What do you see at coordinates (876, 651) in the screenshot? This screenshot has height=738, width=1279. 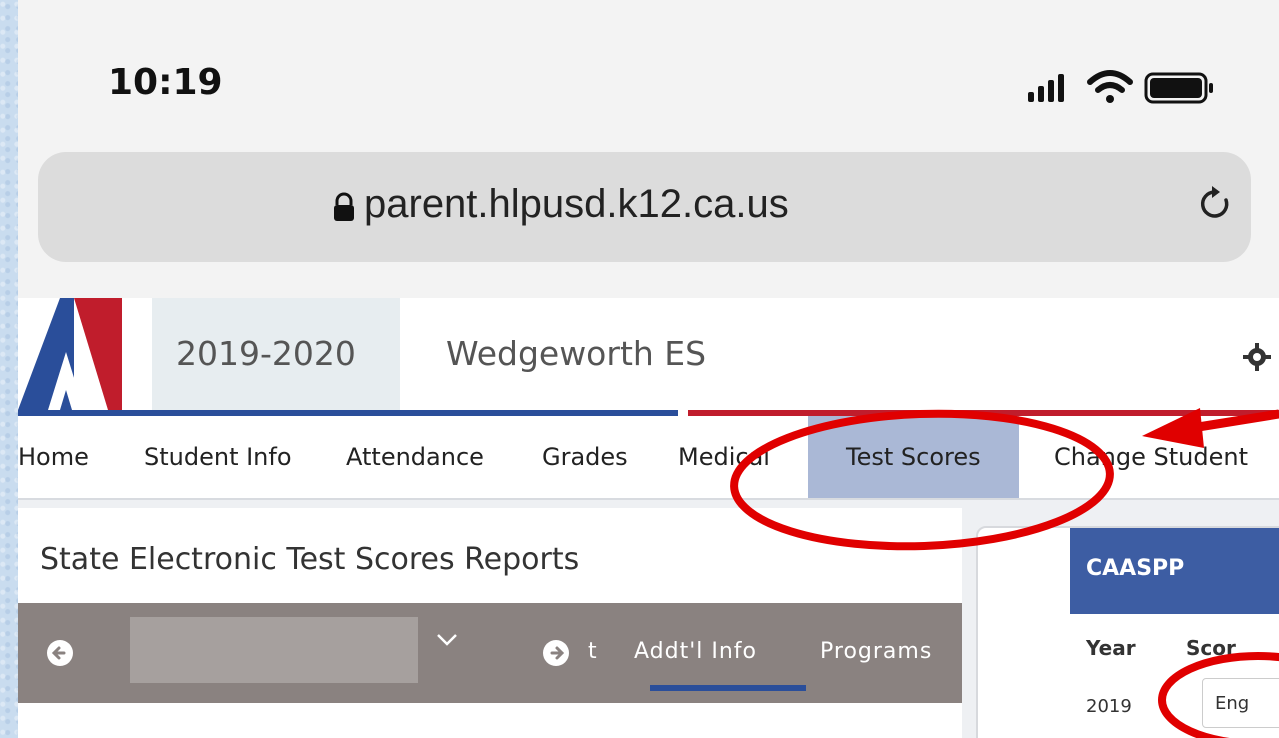 I see `tab-programs: Programs` at bounding box center [876, 651].